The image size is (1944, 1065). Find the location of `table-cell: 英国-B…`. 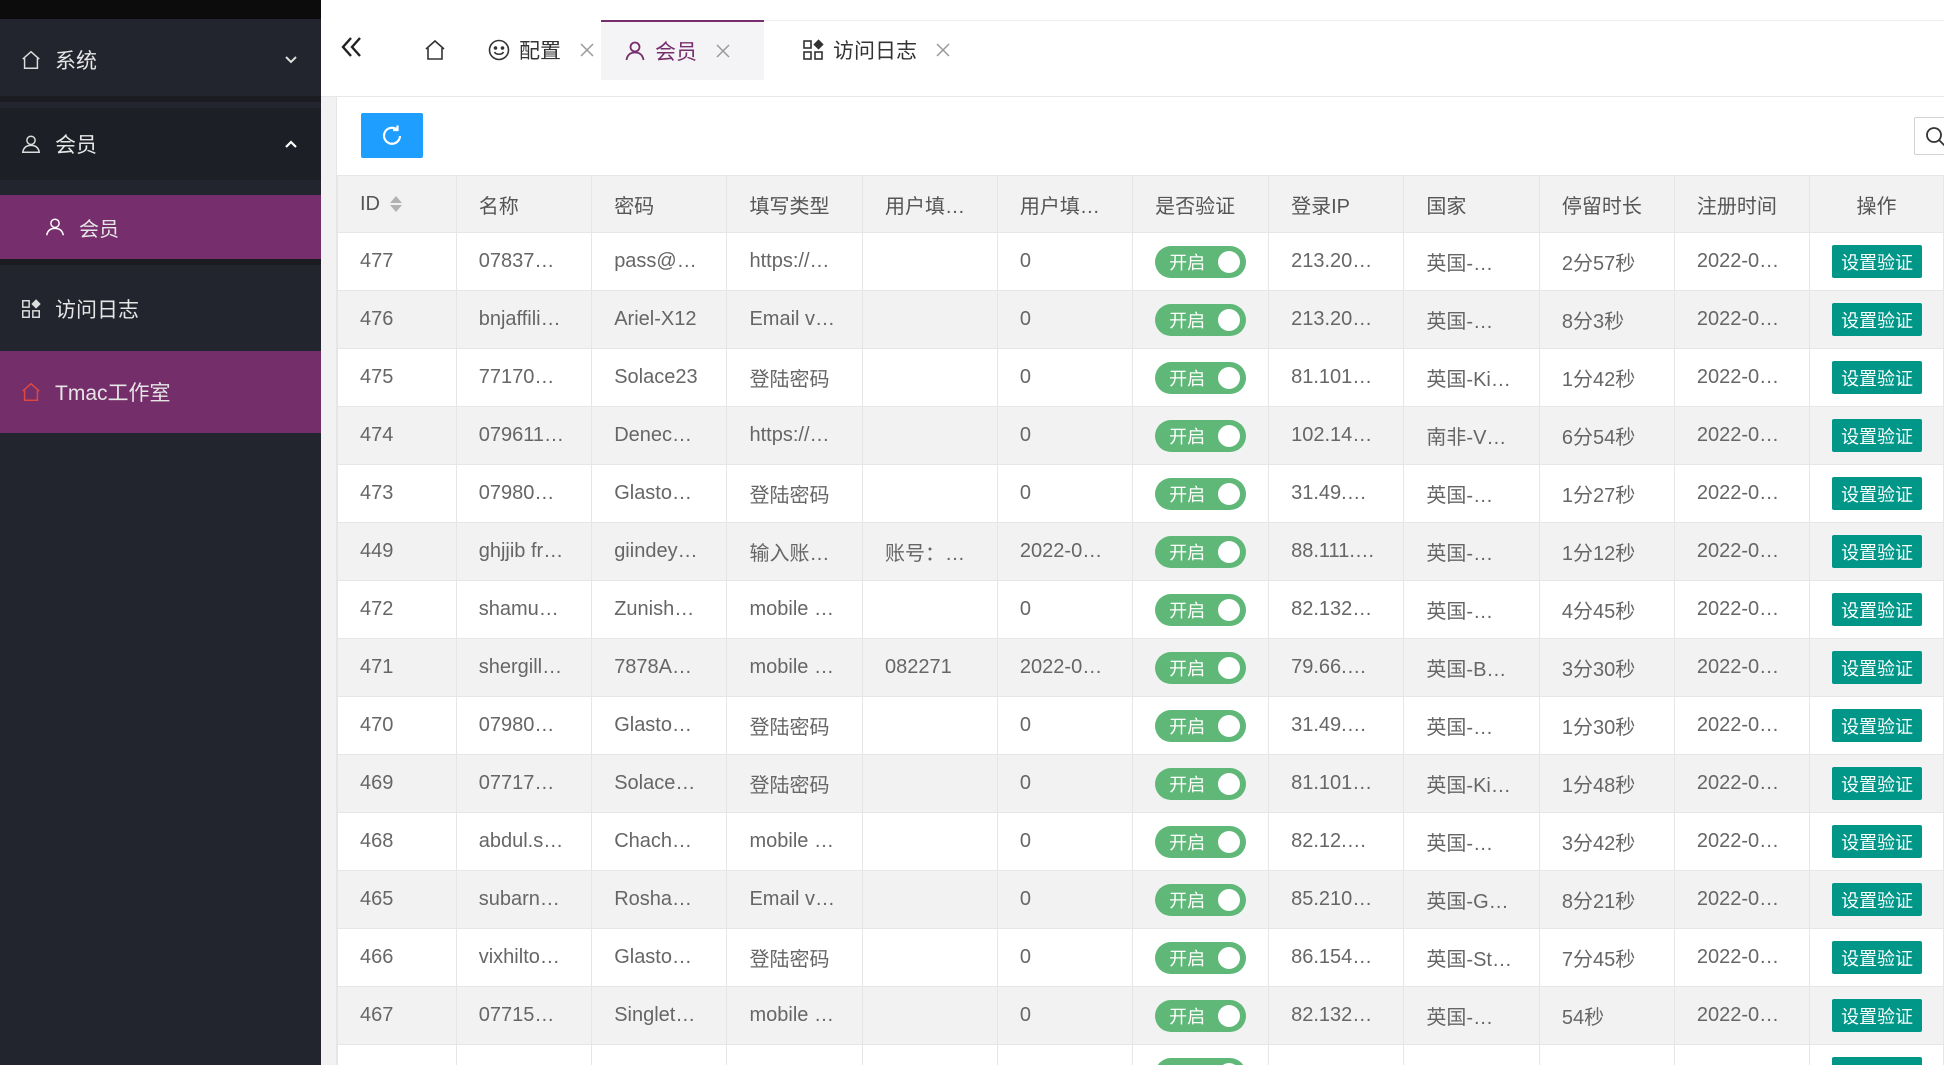

table-cell: 英国-B… is located at coordinates (1471, 667).